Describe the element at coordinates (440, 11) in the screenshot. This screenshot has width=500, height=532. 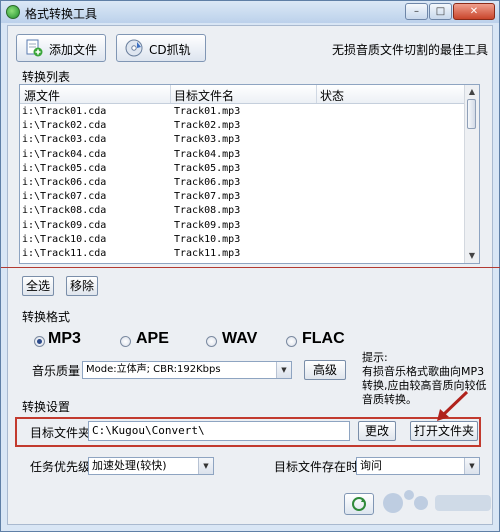
I see `maximize-button: □` at that location.